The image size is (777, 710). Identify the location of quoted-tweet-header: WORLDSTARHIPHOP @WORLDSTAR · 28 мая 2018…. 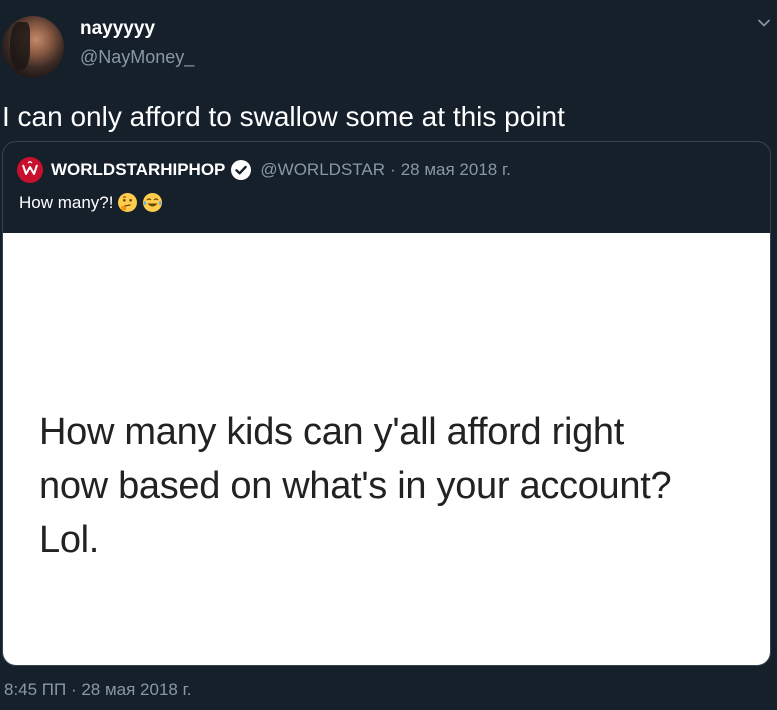
(264, 170).